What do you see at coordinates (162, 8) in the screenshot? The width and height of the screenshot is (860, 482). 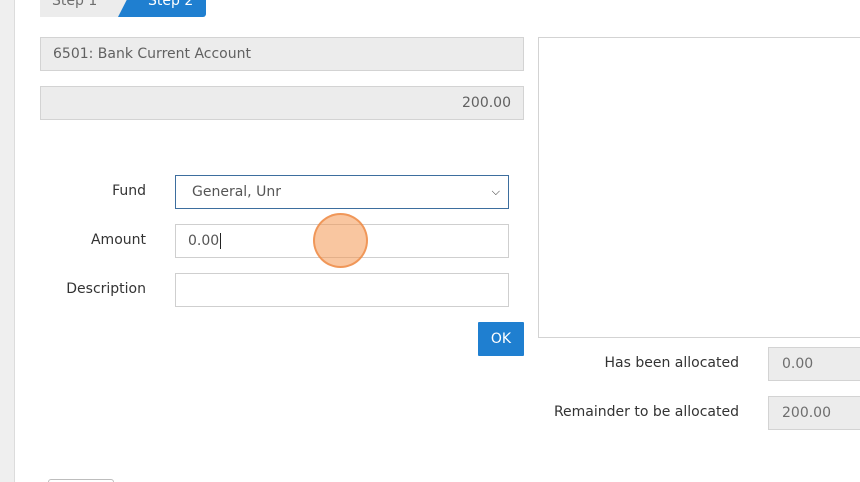 I see `step-2-tab: Step 2` at bounding box center [162, 8].